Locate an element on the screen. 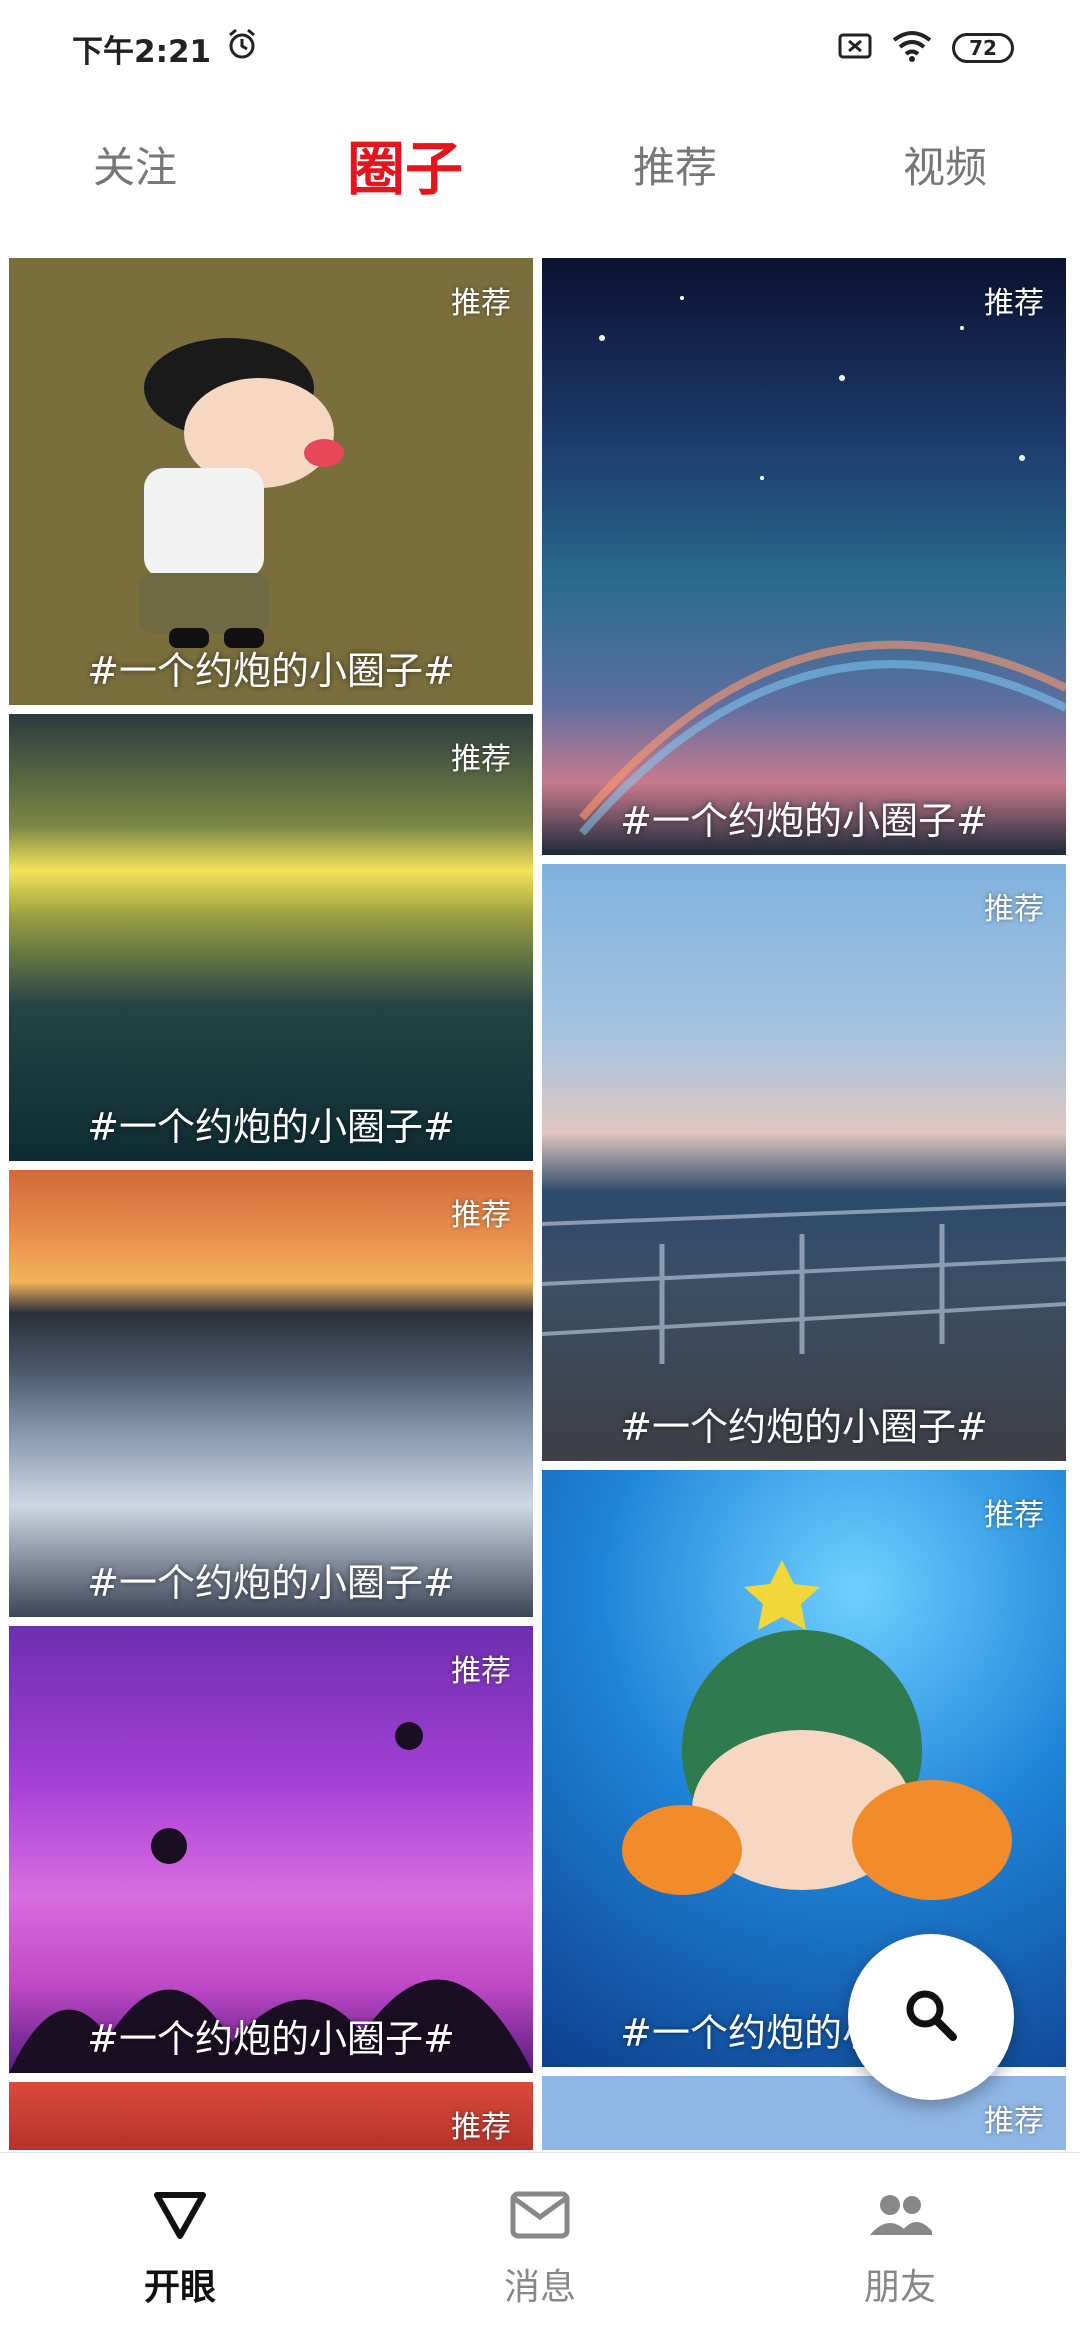 This screenshot has width=1080, height=2341. nav-item-kaiyan: 开眼 is located at coordinates (180, 2247).